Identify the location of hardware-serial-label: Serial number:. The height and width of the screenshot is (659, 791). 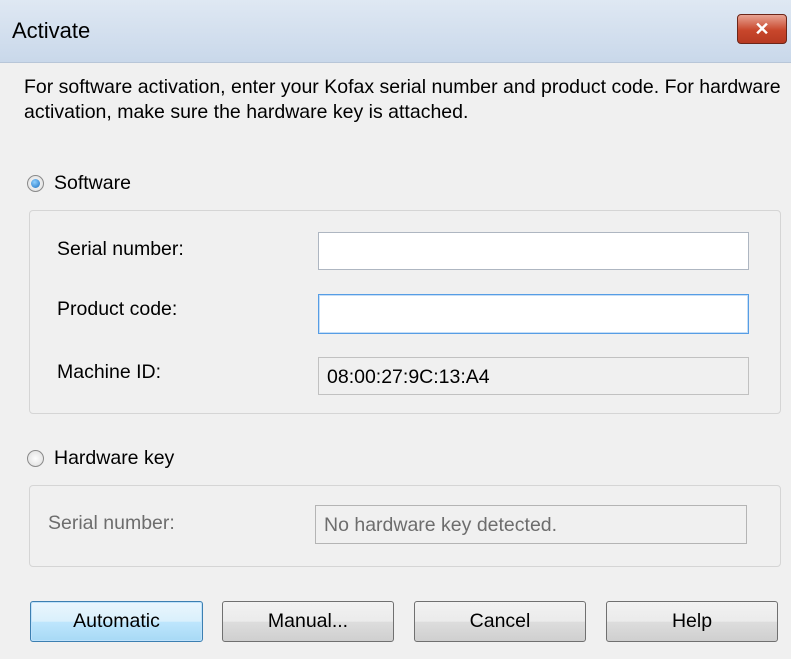
(111, 523).